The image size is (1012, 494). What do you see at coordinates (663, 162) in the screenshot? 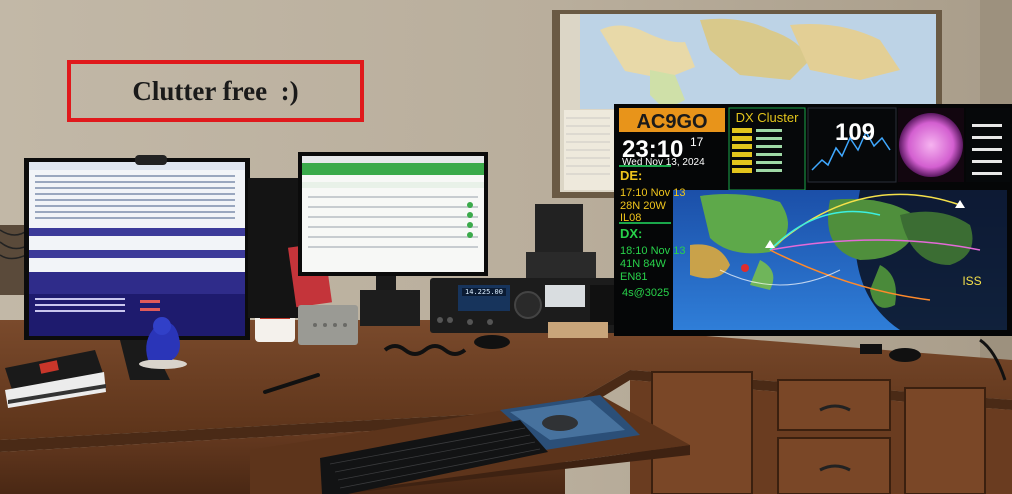
I see `clock-date: Wed Nov 13, 2024` at bounding box center [663, 162].